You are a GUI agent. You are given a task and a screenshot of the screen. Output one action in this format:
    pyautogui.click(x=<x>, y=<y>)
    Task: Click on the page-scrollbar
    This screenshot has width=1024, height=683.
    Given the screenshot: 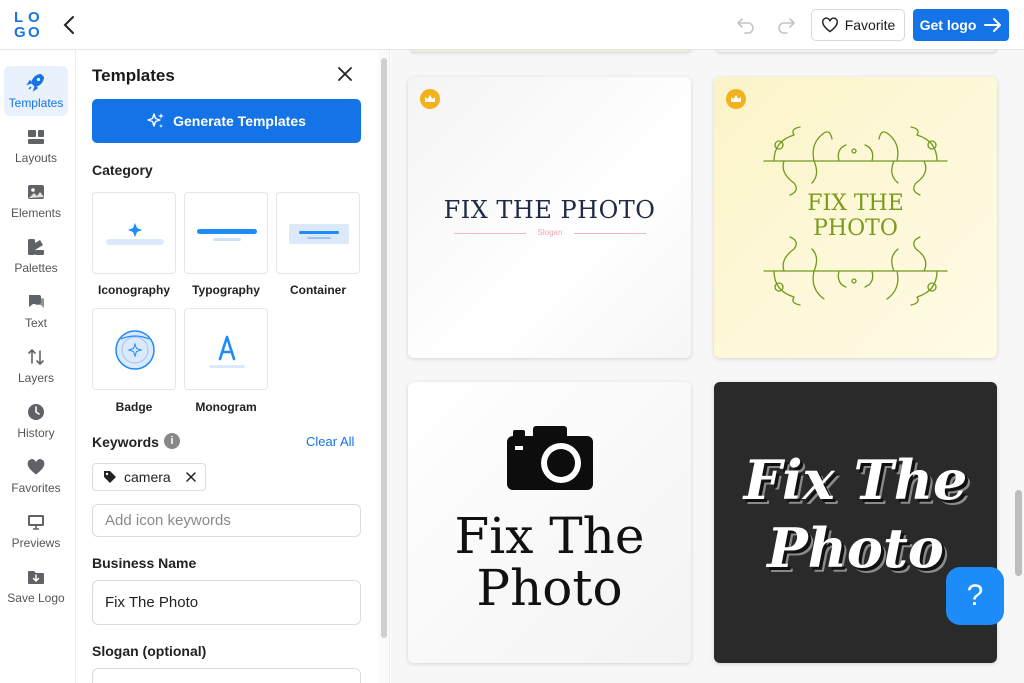 What is the action you would take?
    pyautogui.click(x=1018, y=366)
    